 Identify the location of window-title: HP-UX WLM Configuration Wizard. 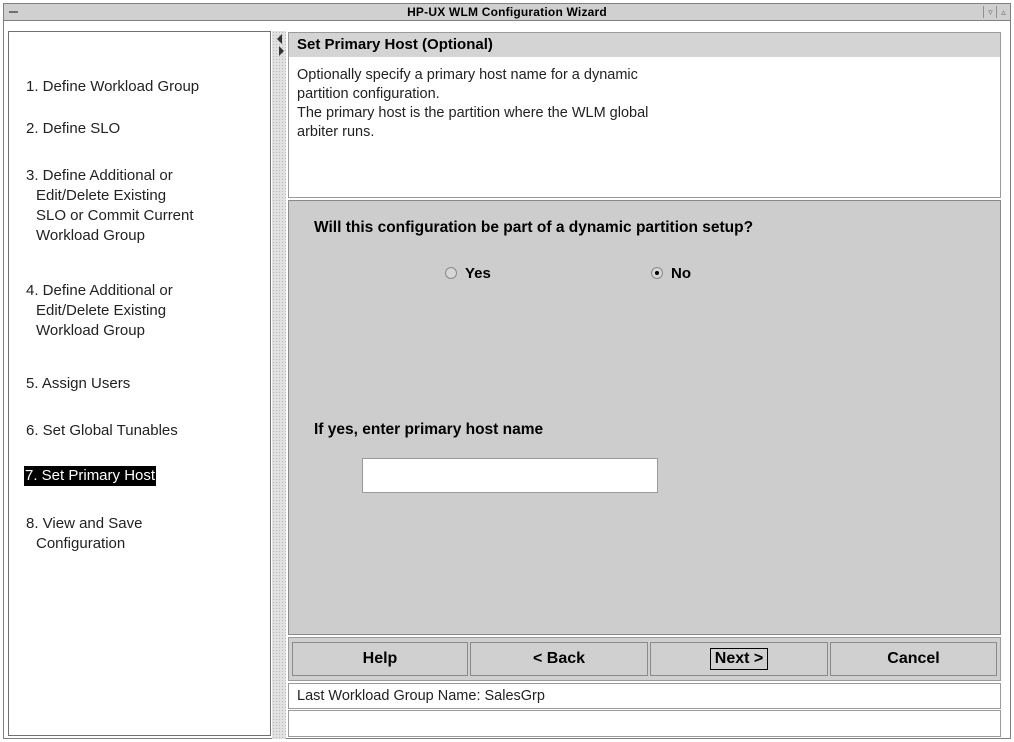
(507, 12).